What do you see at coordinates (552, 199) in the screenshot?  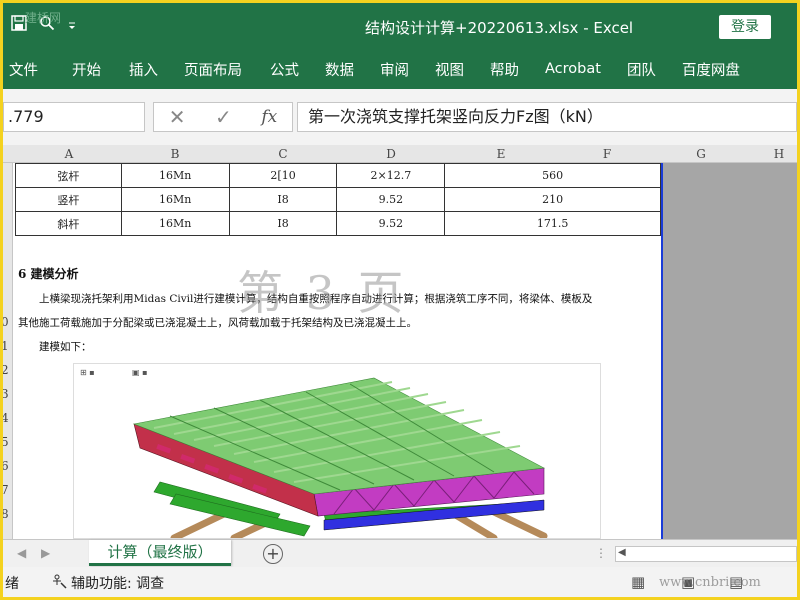 I see `table-cell: 210` at bounding box center [552, 199].